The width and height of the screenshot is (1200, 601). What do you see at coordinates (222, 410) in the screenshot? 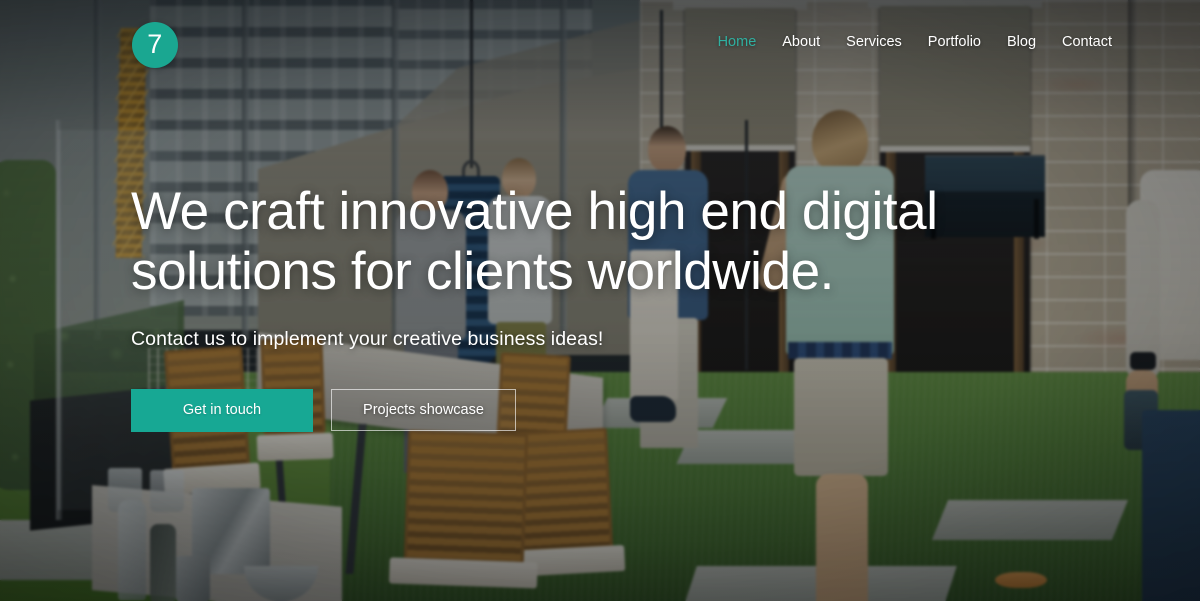
I see `get-in-touch-button: Get in touch` at bounding box center [222, 410].